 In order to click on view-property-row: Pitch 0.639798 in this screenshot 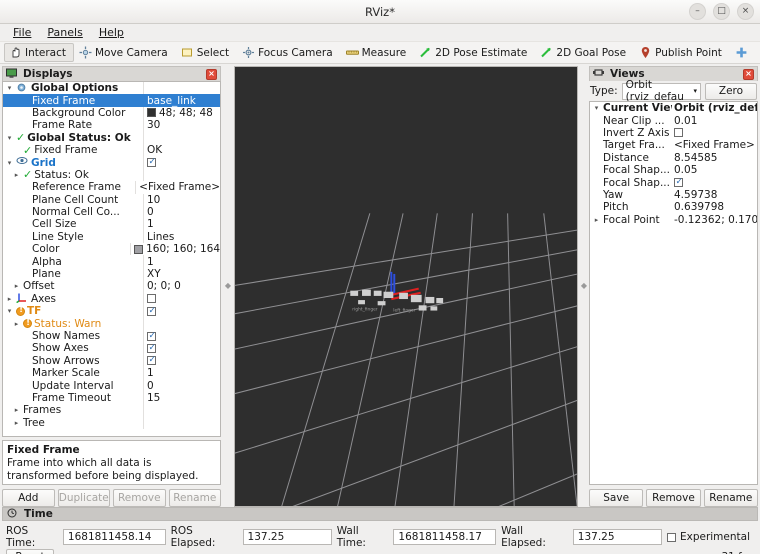, I will do `click(673, 207)`.